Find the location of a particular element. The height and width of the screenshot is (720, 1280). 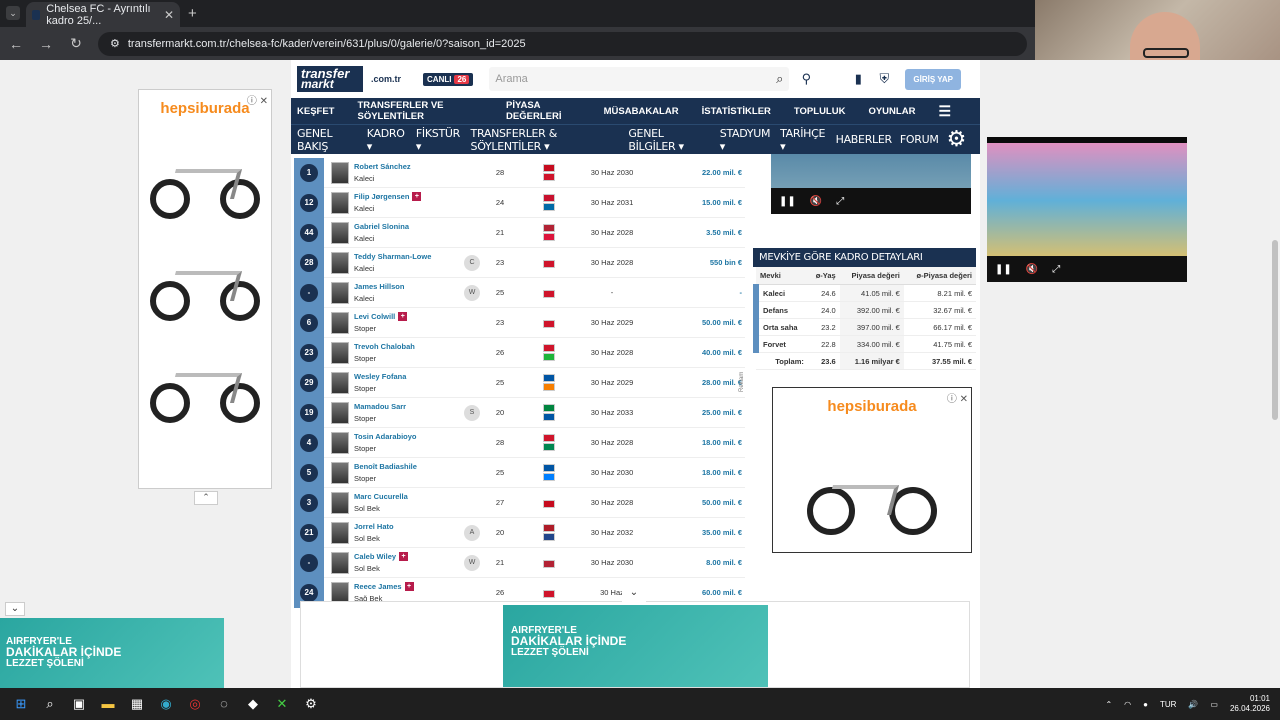

market-value: 35.00 mil. € is located at coordinates (708, 532).